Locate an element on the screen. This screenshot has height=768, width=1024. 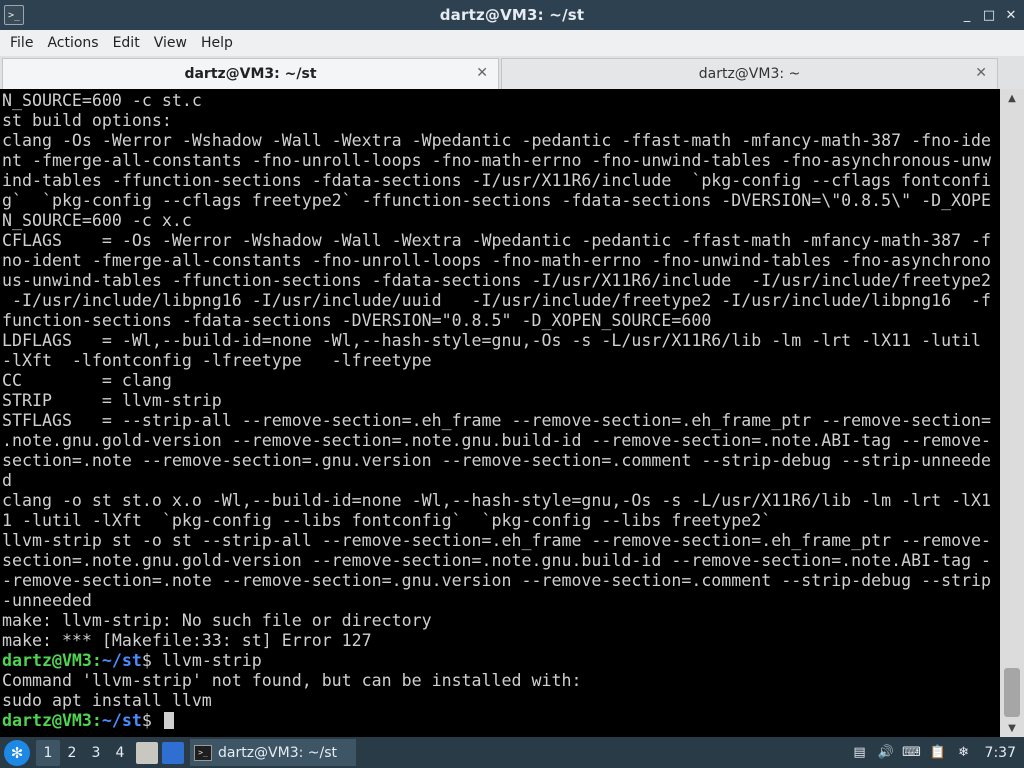
menu-edit: Edit is located at coordinates (126, 43).